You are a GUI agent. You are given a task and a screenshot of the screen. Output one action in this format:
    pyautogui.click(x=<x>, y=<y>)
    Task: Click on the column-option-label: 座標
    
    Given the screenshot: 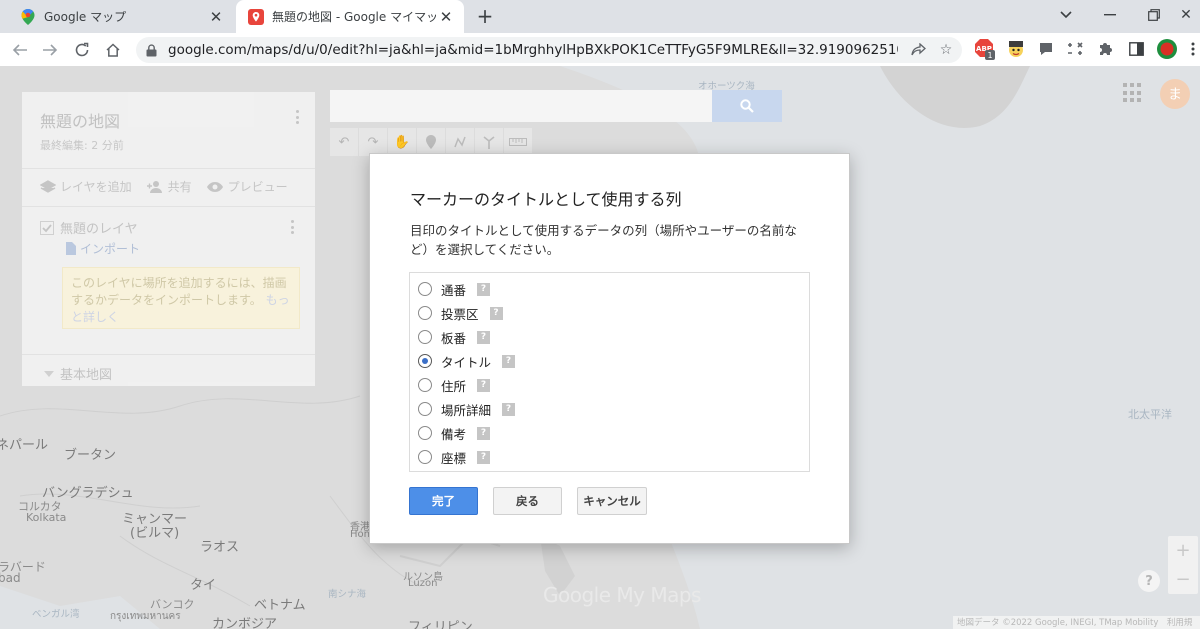 What is the action you would take?
    pyautogui.click(x=453, y=457)
    